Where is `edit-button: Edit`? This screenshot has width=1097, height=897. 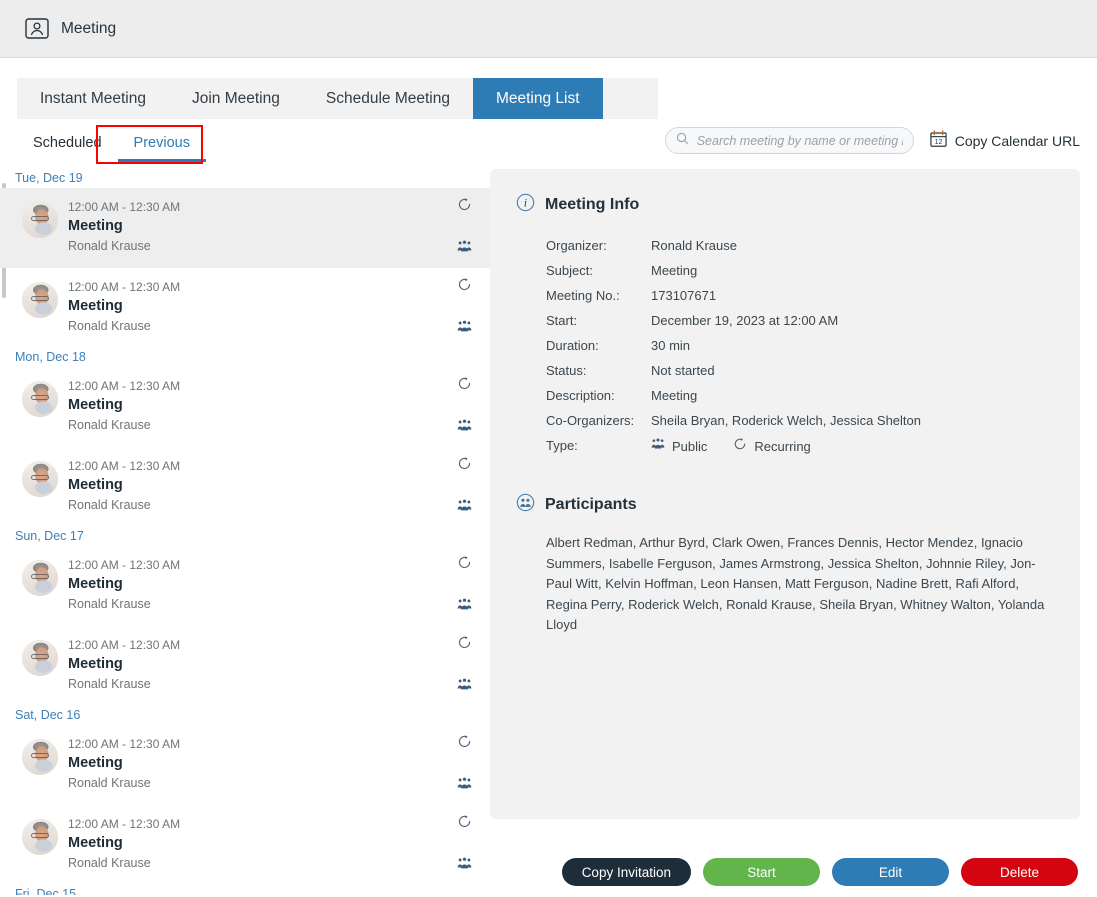
edit-button: Edit is located at coordinates (890, 872).